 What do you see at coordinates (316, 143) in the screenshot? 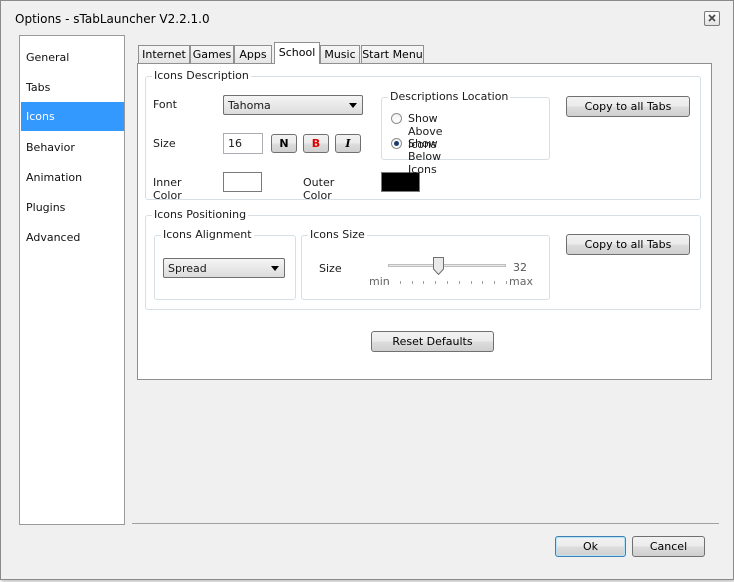
I see `bold-style-button: B` at bounding box center [316, 143].